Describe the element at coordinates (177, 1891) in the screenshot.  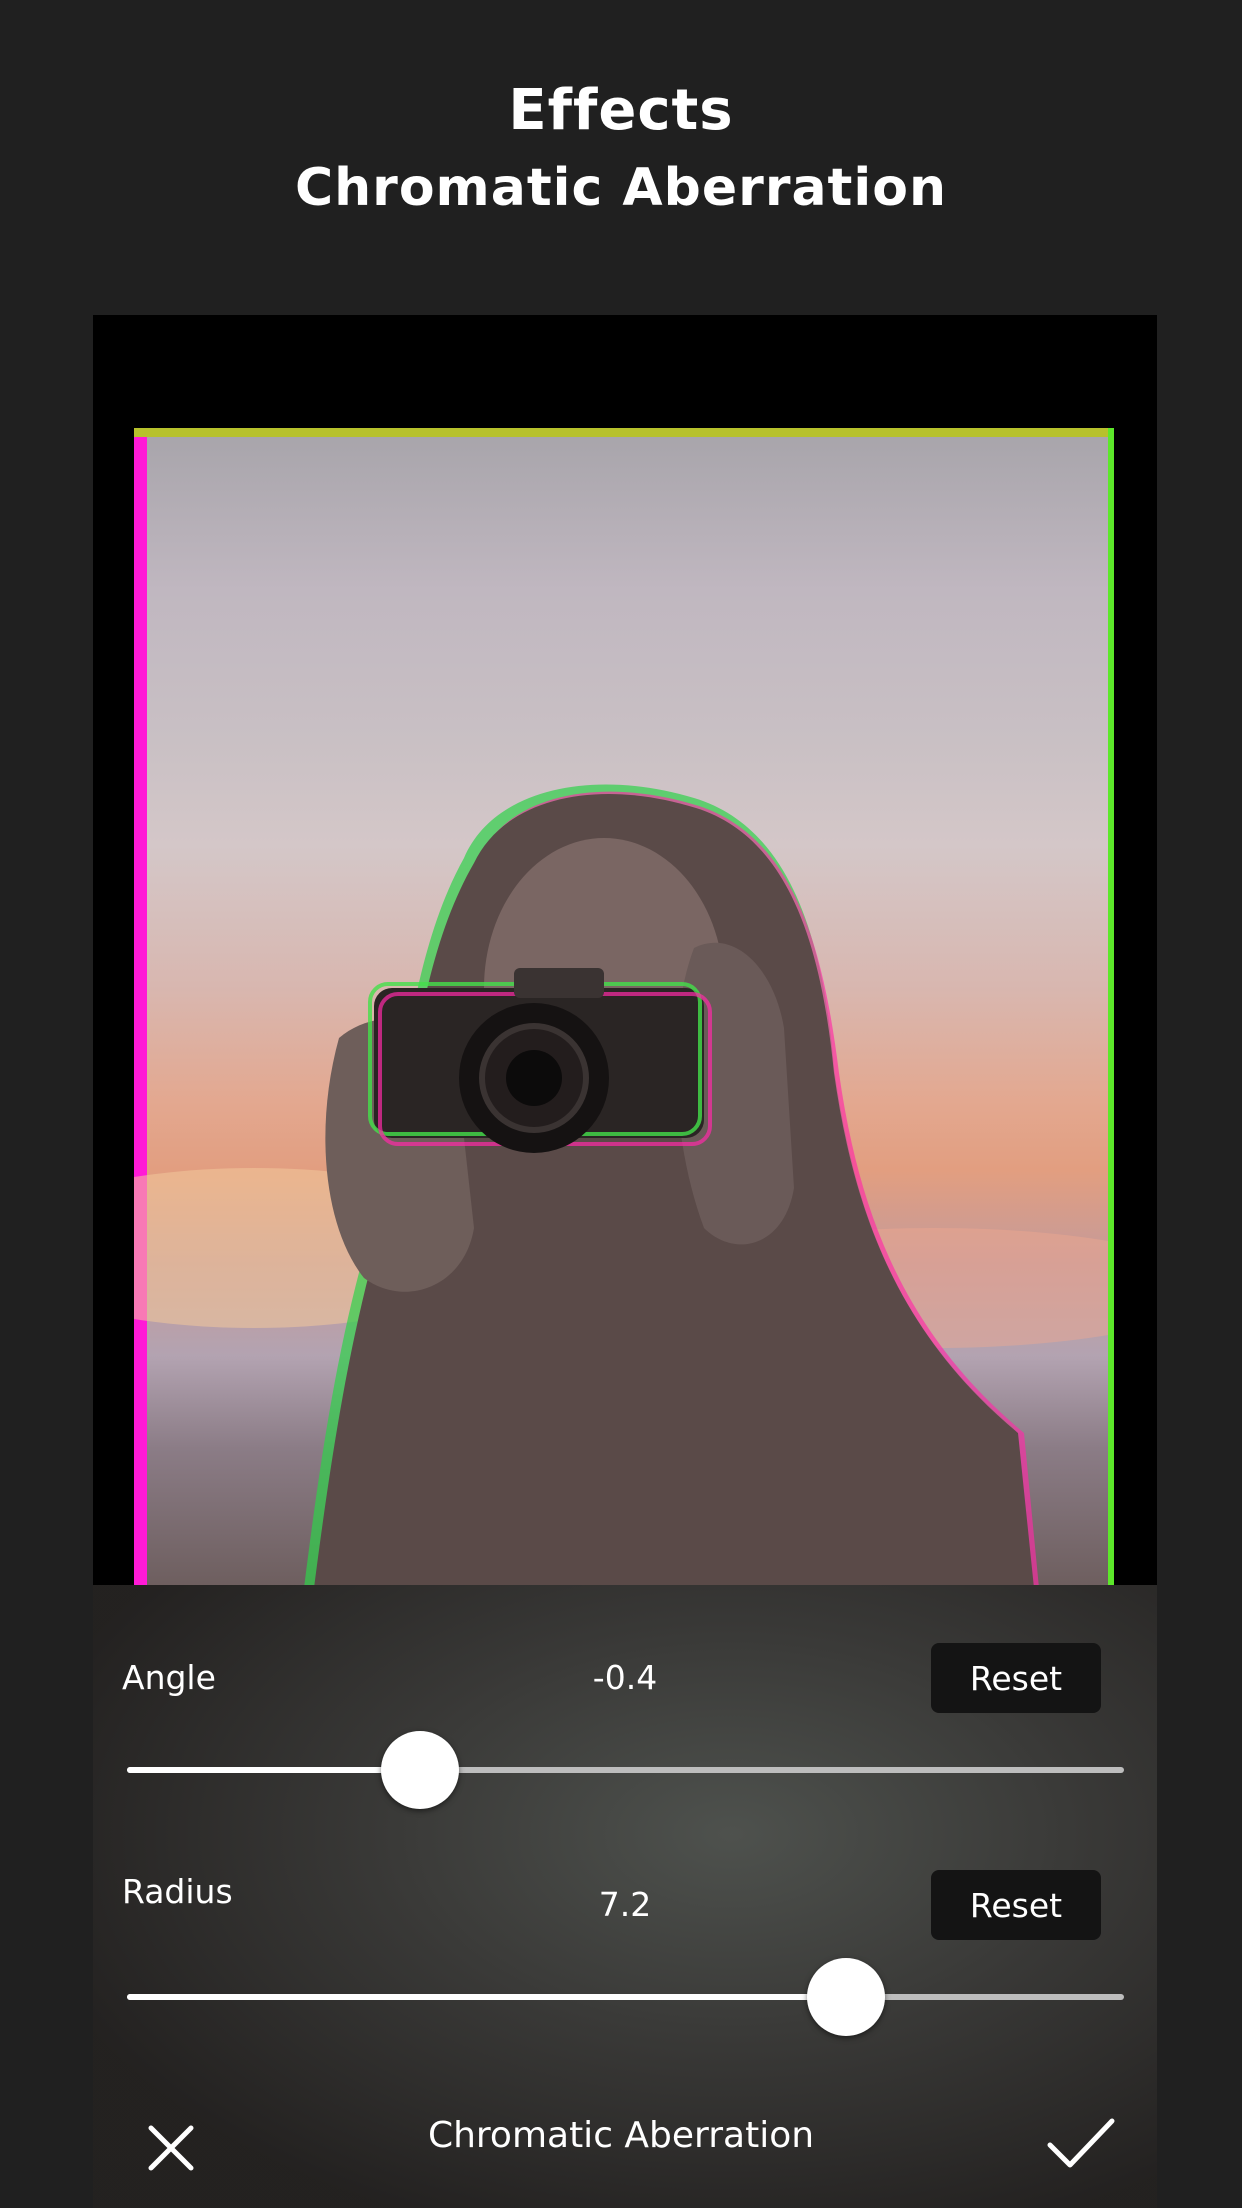
I see `radius-label: Radius` at that location.